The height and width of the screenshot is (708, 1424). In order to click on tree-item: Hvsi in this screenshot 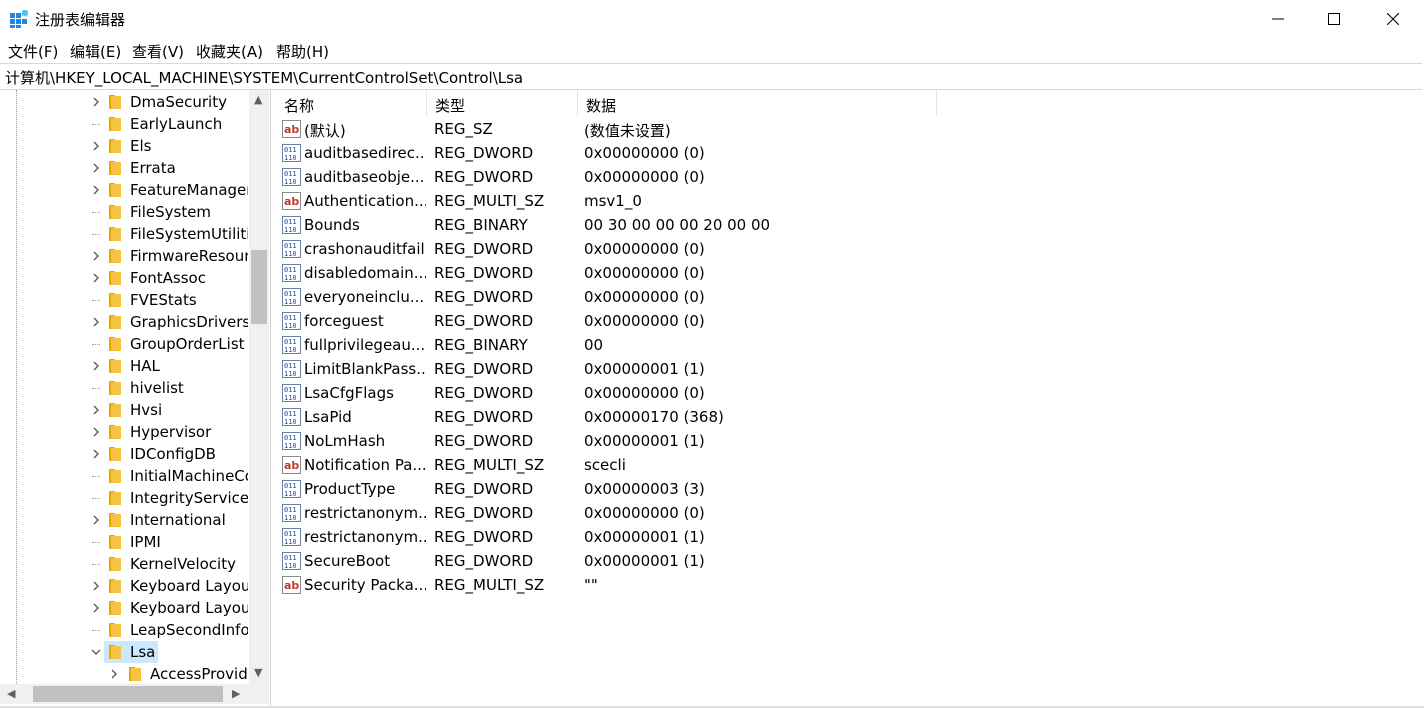, I will do `click(124, 410)`.